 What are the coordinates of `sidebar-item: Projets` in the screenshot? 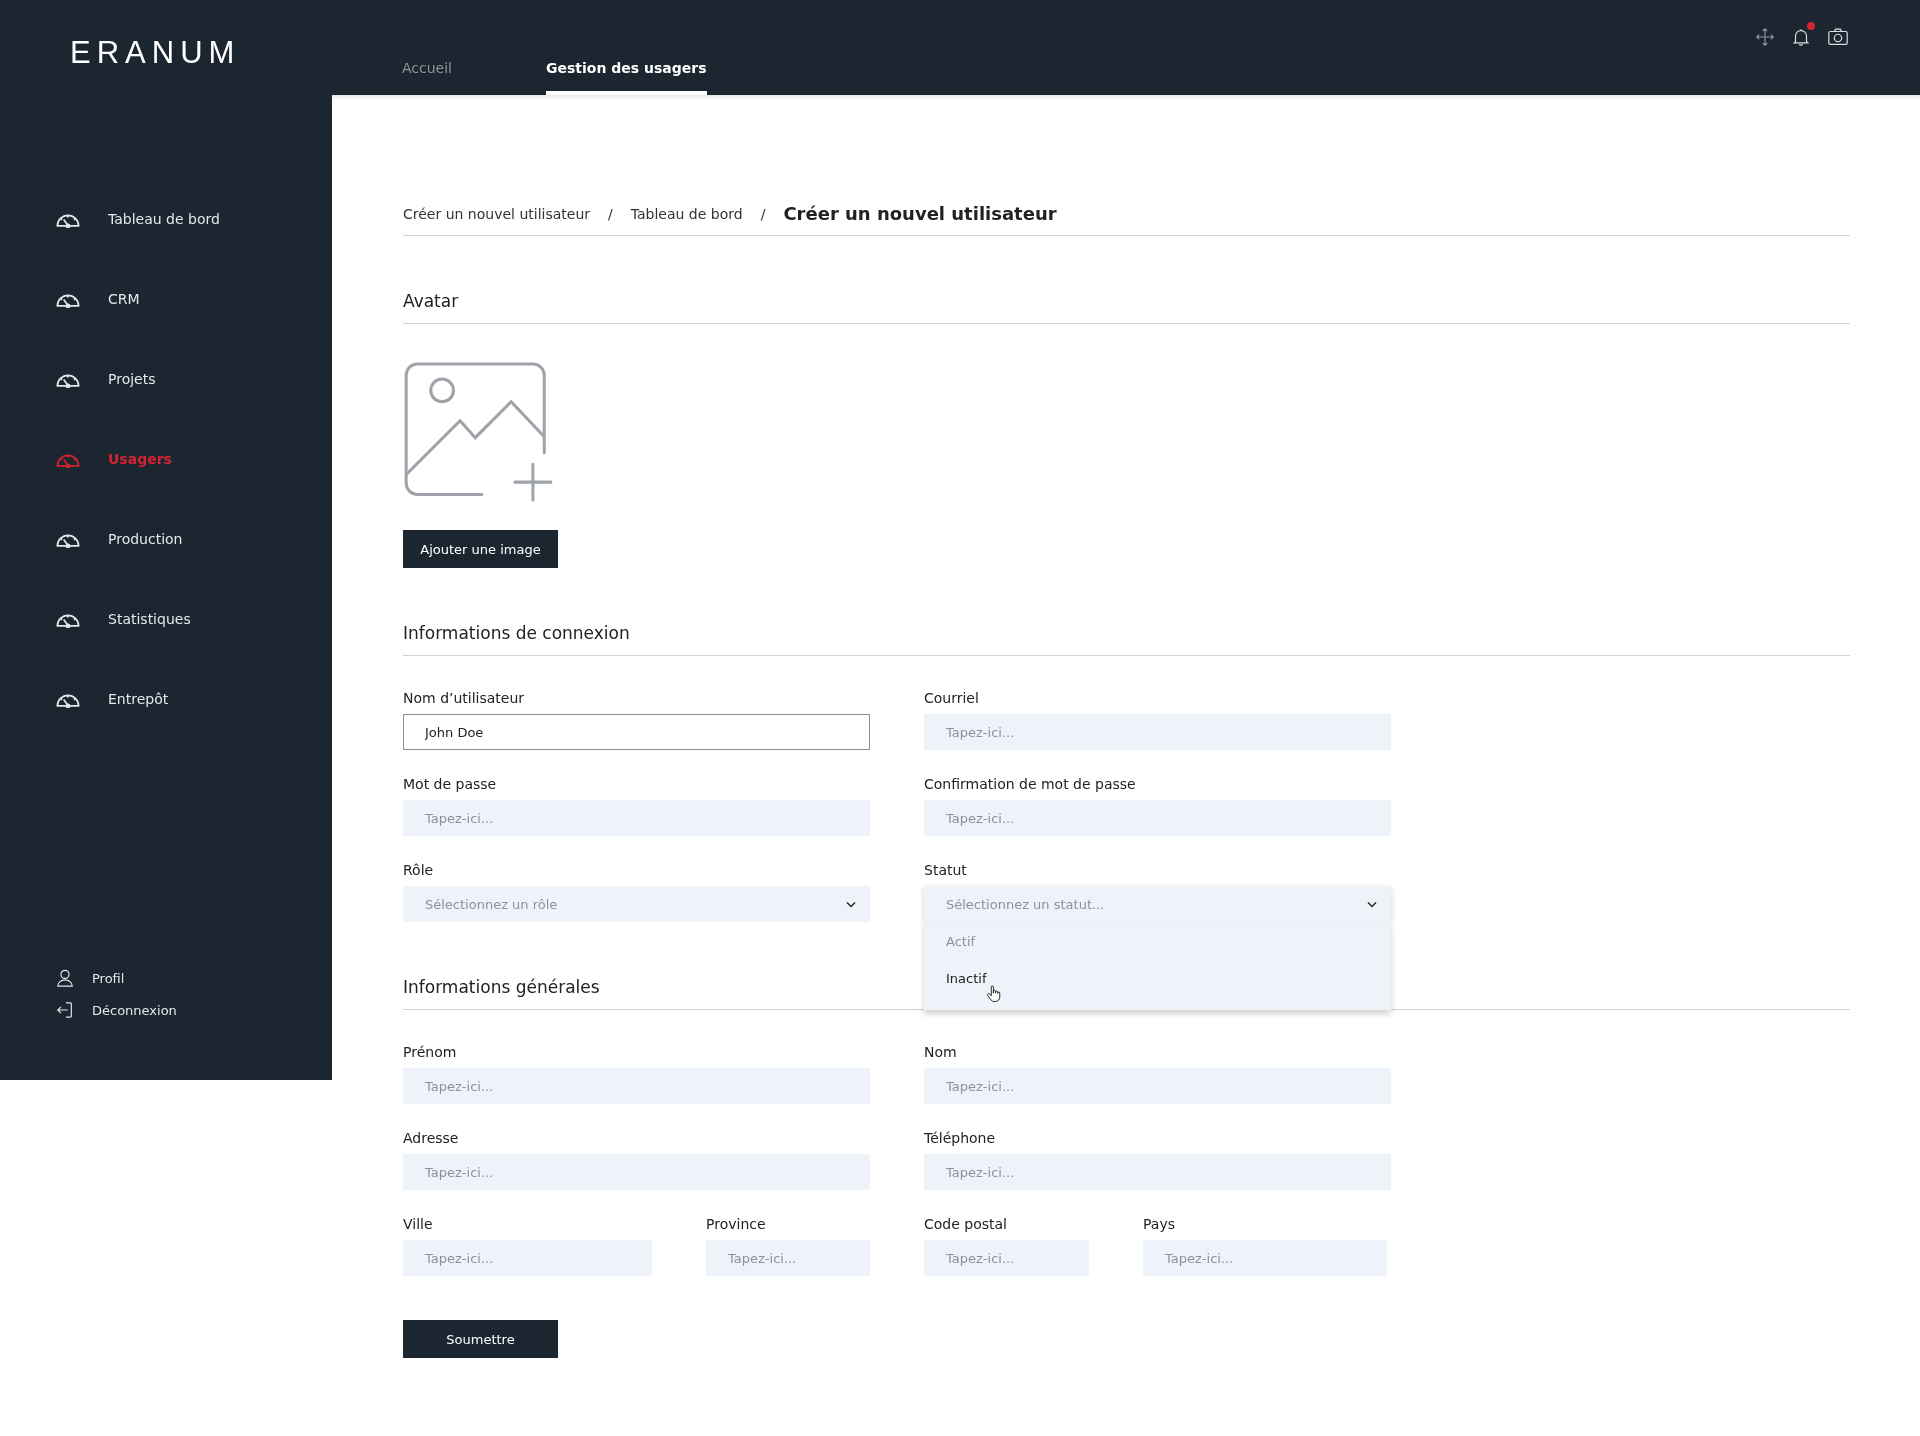 It's located at (78, 379).